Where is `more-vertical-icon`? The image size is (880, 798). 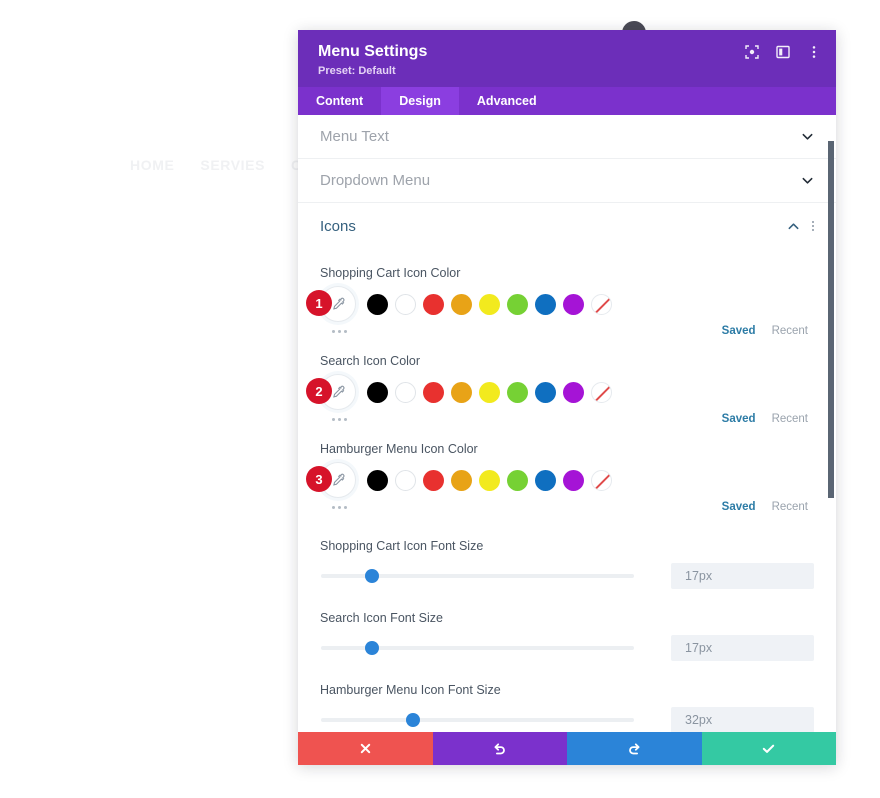
more-vertical-icon is located at coordinates (814, 52).